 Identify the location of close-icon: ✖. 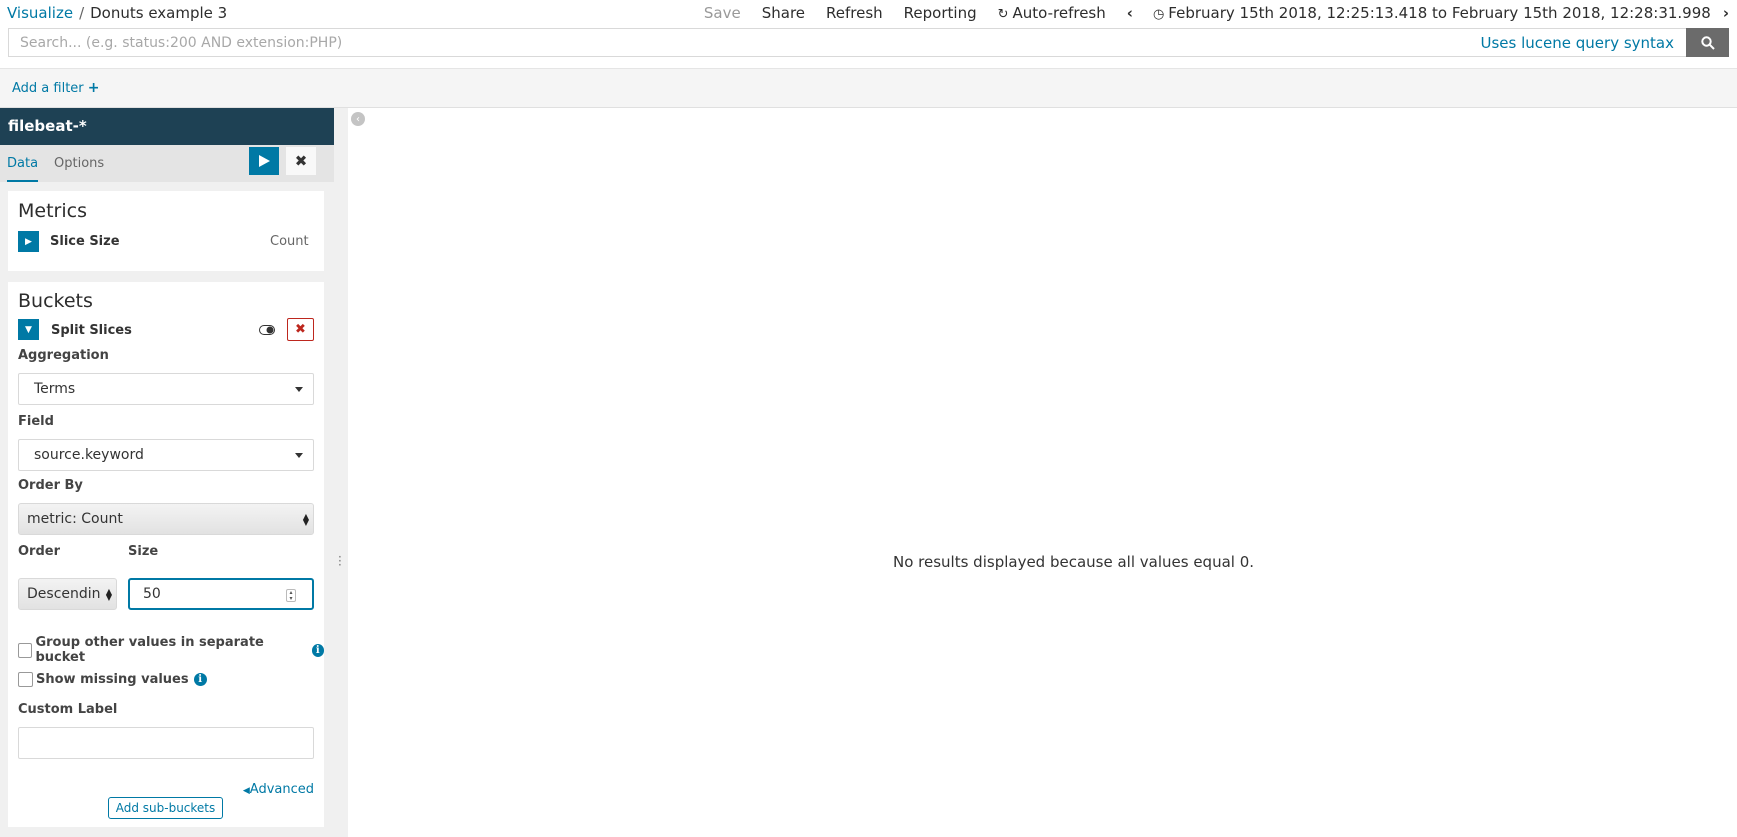
(301, 161).